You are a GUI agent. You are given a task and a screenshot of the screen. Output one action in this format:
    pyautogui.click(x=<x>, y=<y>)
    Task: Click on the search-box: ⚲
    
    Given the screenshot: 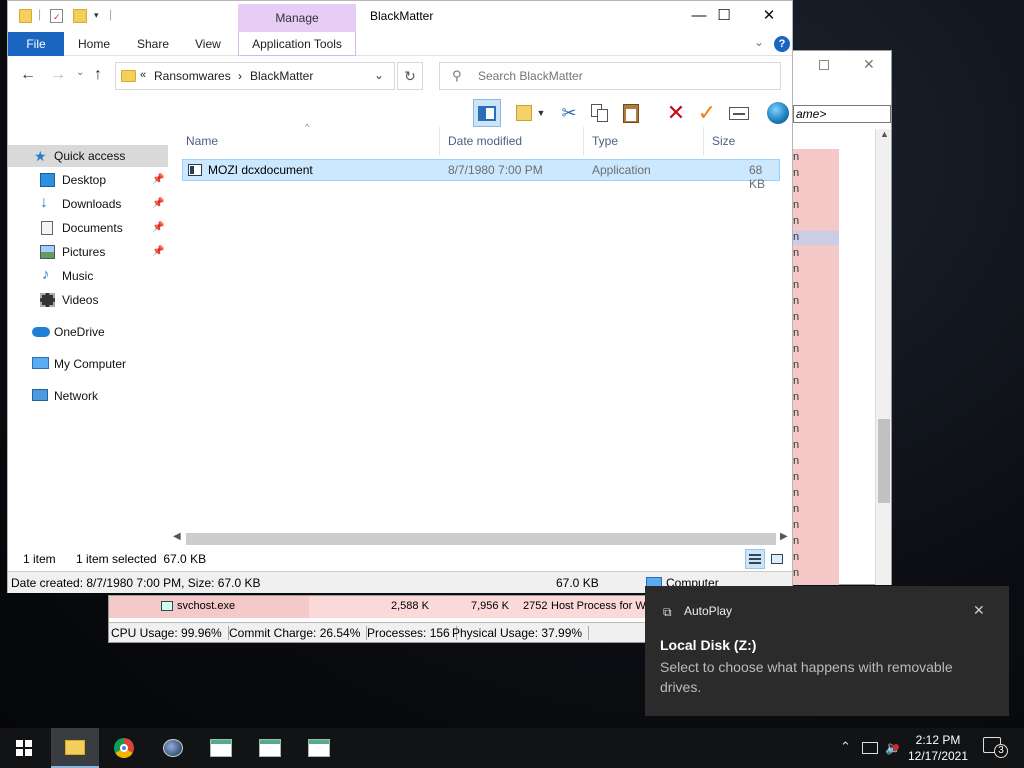 What is the action you would take?
    pyautogui.click(x=610, y=76)
    